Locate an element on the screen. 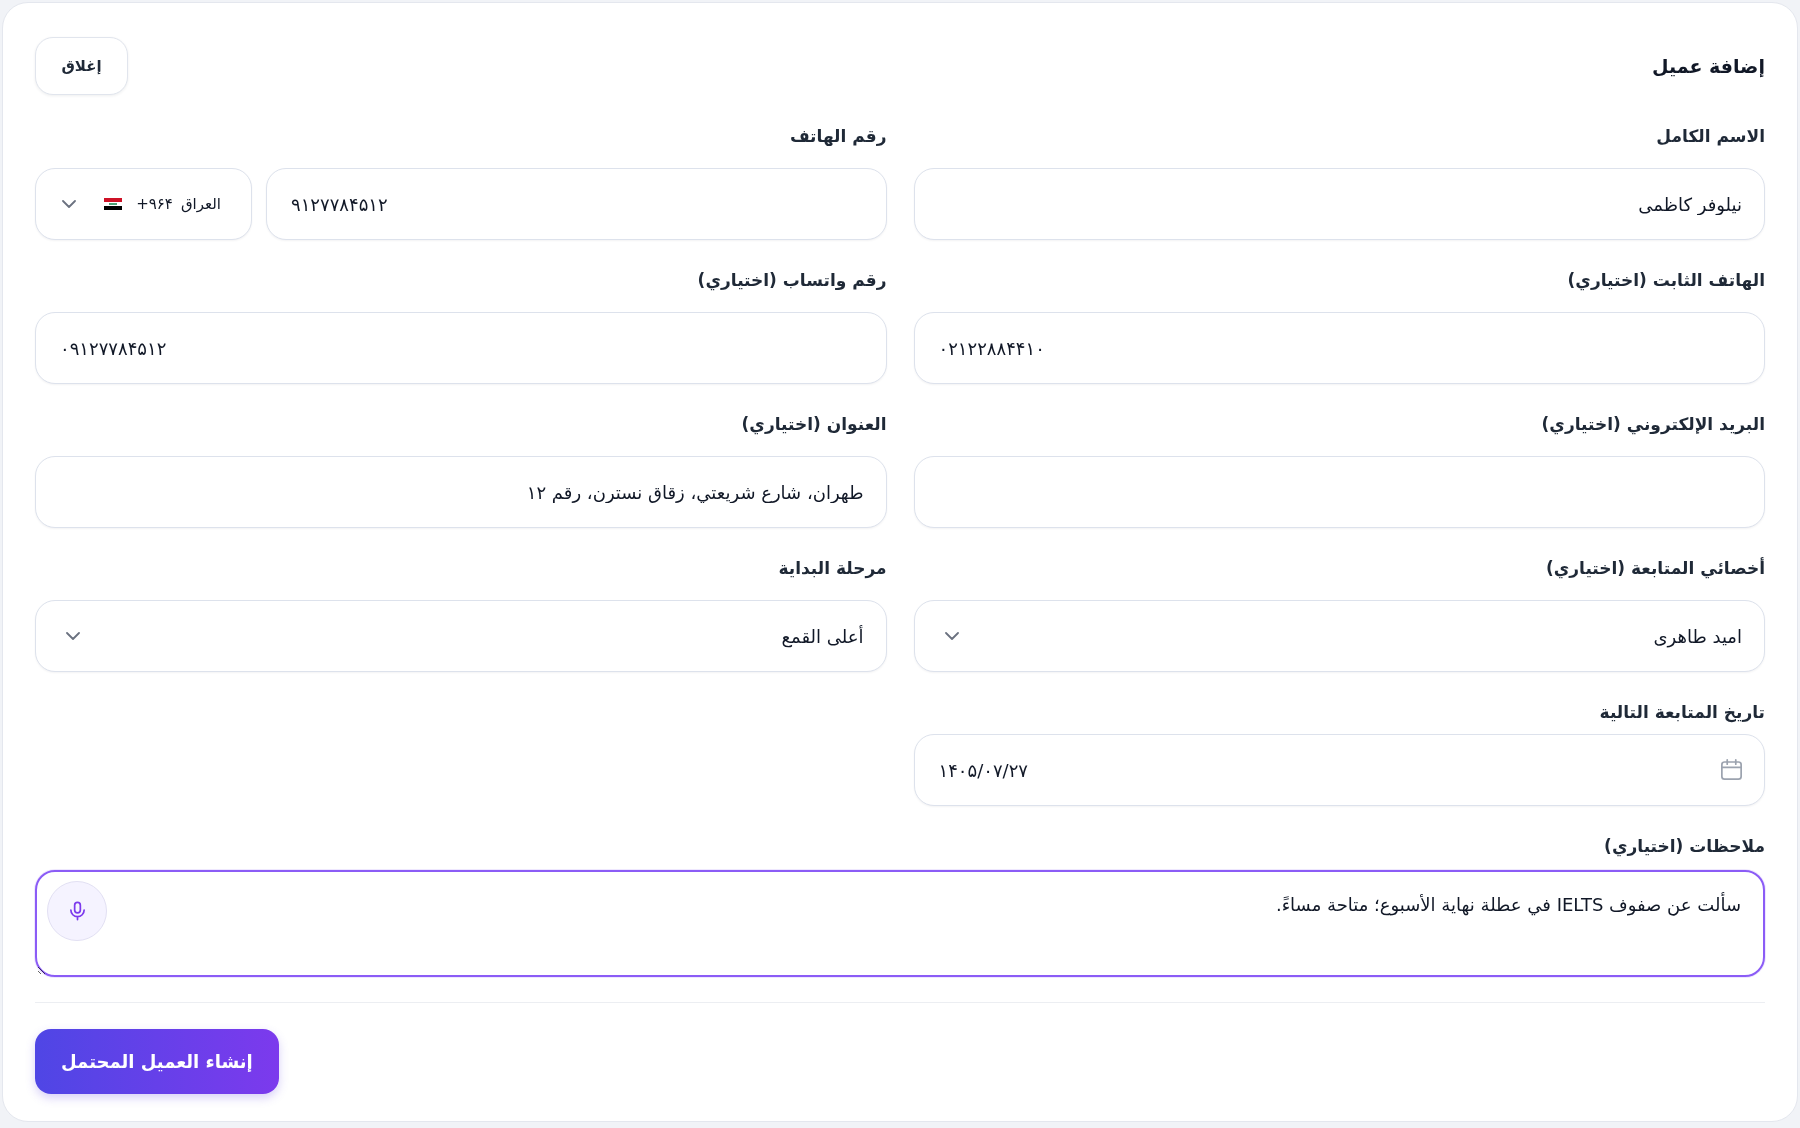 The width and height of the screenshot is (1800, 1128). close-button: إغلاق is located at coordinates (81, 66).